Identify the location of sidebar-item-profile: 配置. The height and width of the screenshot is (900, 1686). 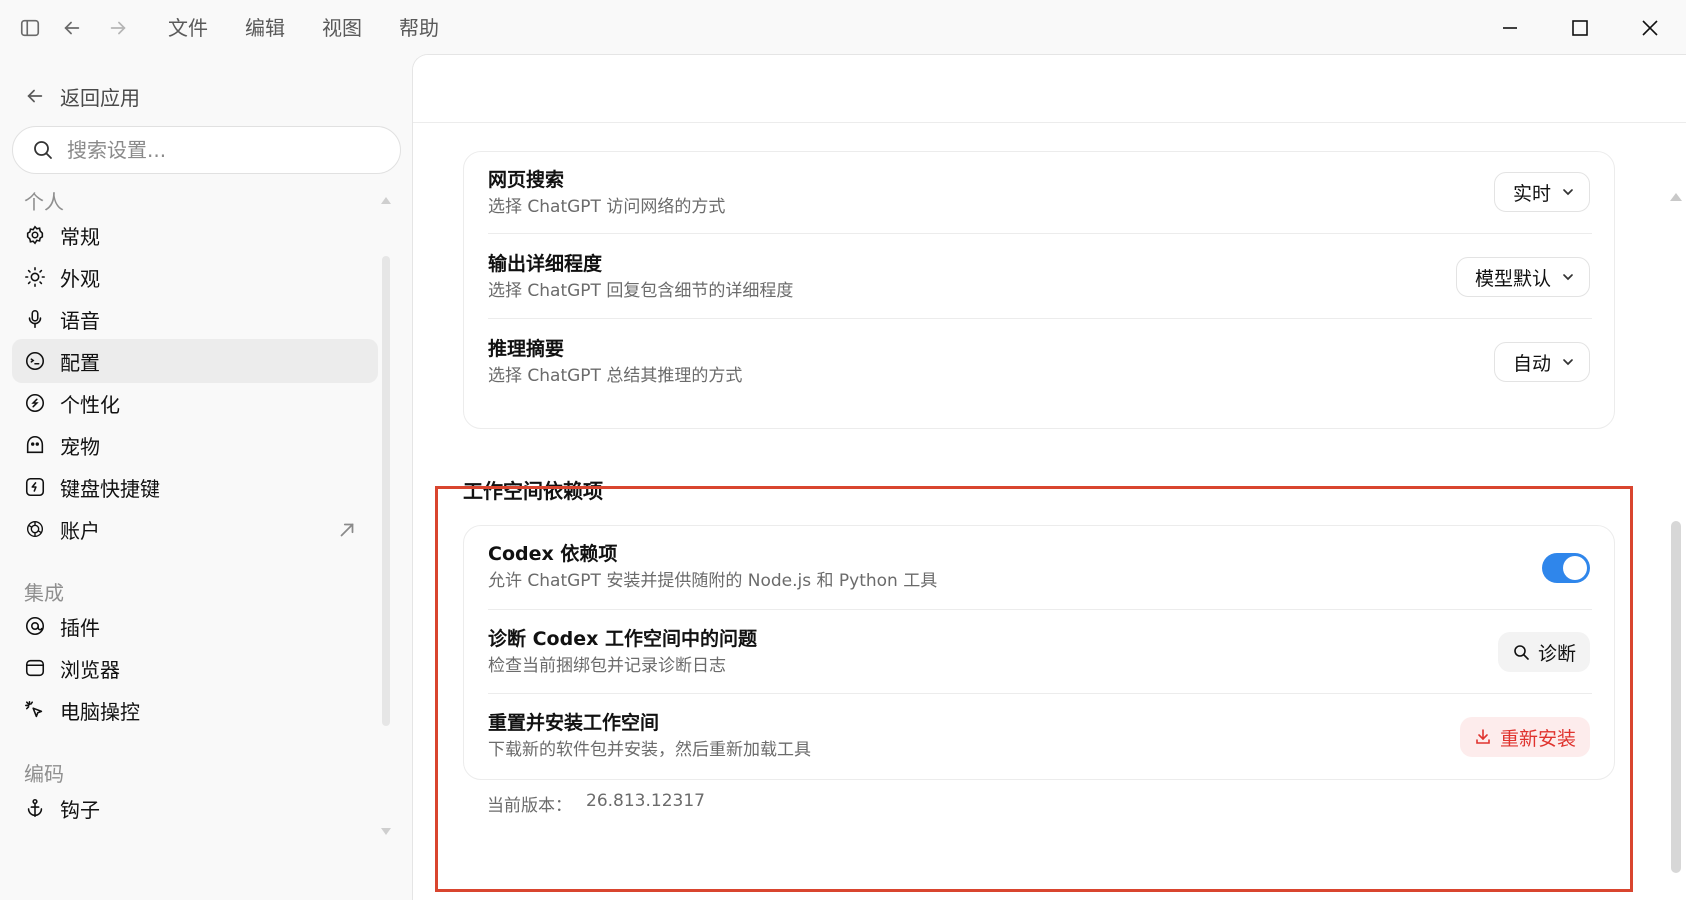
(195, 361).